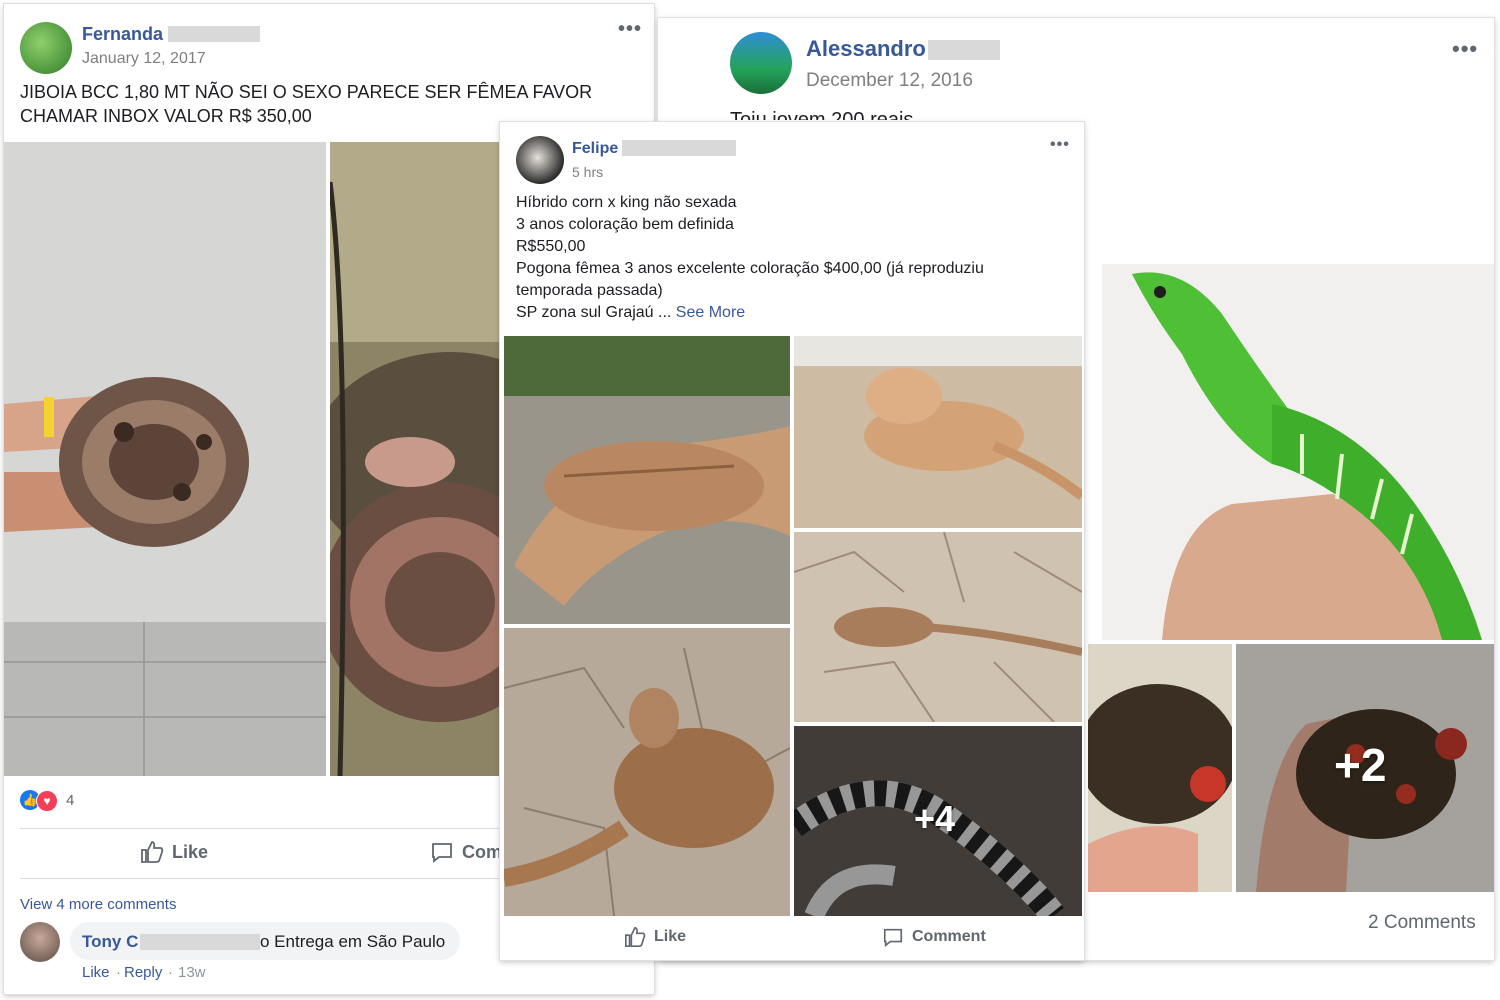 The height and width of the screenshot is (1000, 1500). Describe the element at coordinates (1298, 452) in the screenshot. I see `post-photo-iguana` at that location.